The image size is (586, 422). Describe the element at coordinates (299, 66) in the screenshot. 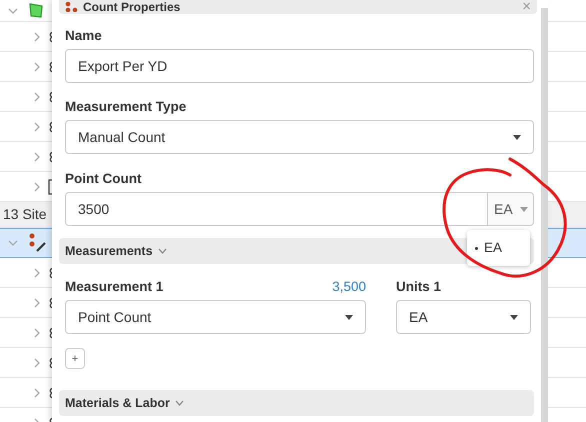

I see `name-field: Export Per YD` at that location.